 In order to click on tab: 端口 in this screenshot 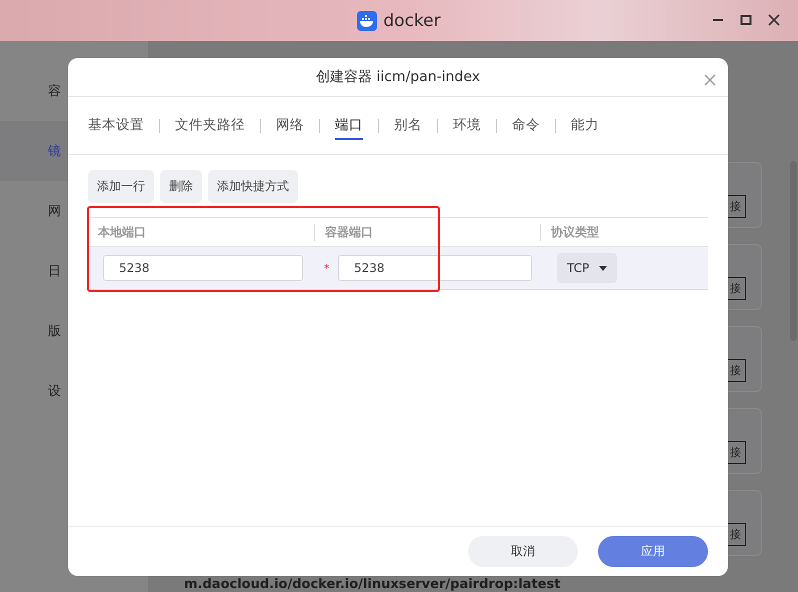, I will do `click(349, 126)`.